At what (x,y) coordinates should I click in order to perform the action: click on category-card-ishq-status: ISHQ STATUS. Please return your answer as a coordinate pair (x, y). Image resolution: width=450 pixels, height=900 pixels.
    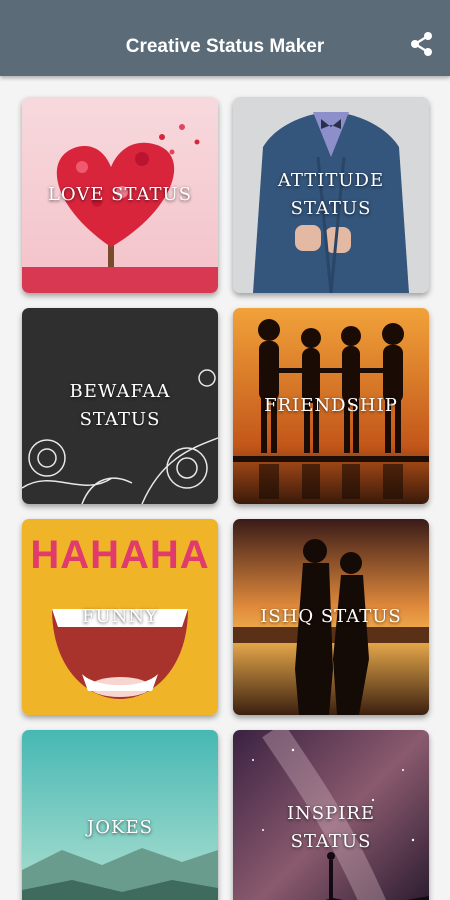
    Looking at the image, I should click on (331, 617).